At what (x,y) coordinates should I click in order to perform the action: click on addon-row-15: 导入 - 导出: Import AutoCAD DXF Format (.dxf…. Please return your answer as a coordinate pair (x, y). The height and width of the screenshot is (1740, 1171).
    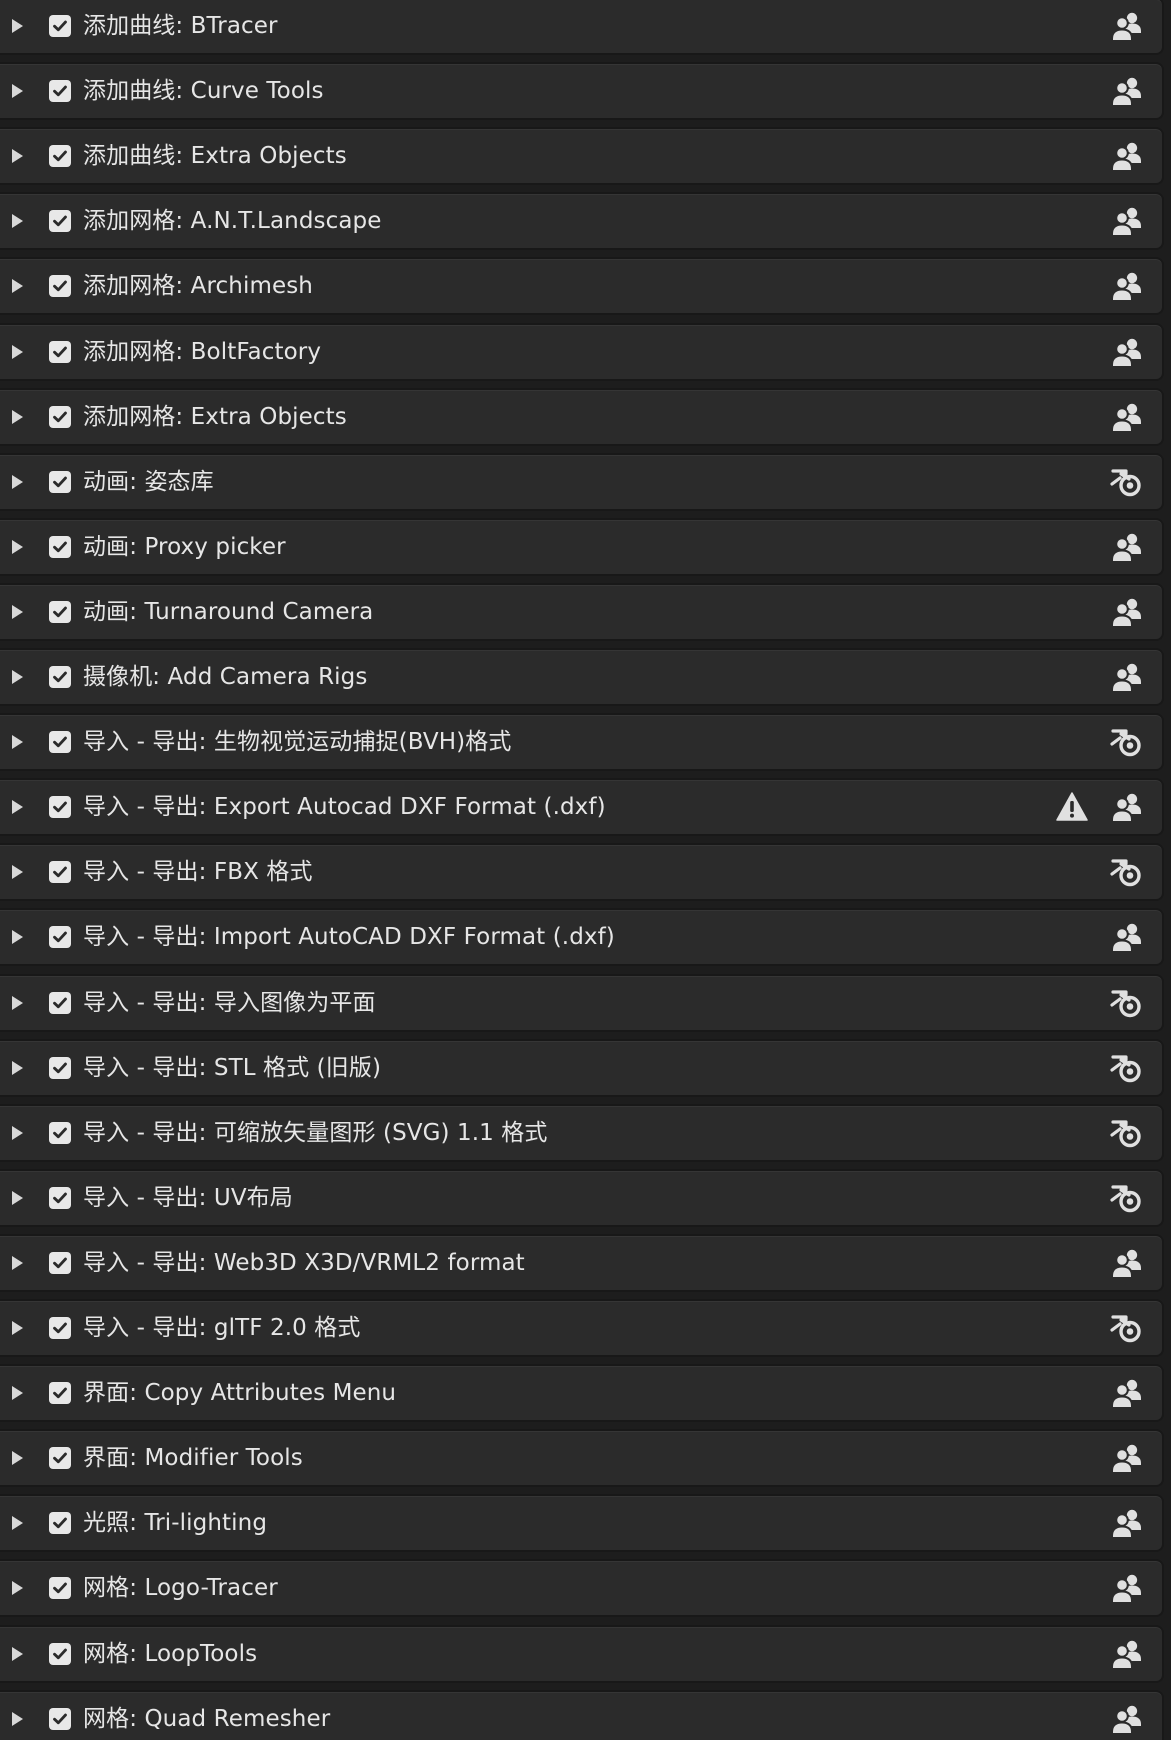
    Looking at the image, I should click on (582, 937).